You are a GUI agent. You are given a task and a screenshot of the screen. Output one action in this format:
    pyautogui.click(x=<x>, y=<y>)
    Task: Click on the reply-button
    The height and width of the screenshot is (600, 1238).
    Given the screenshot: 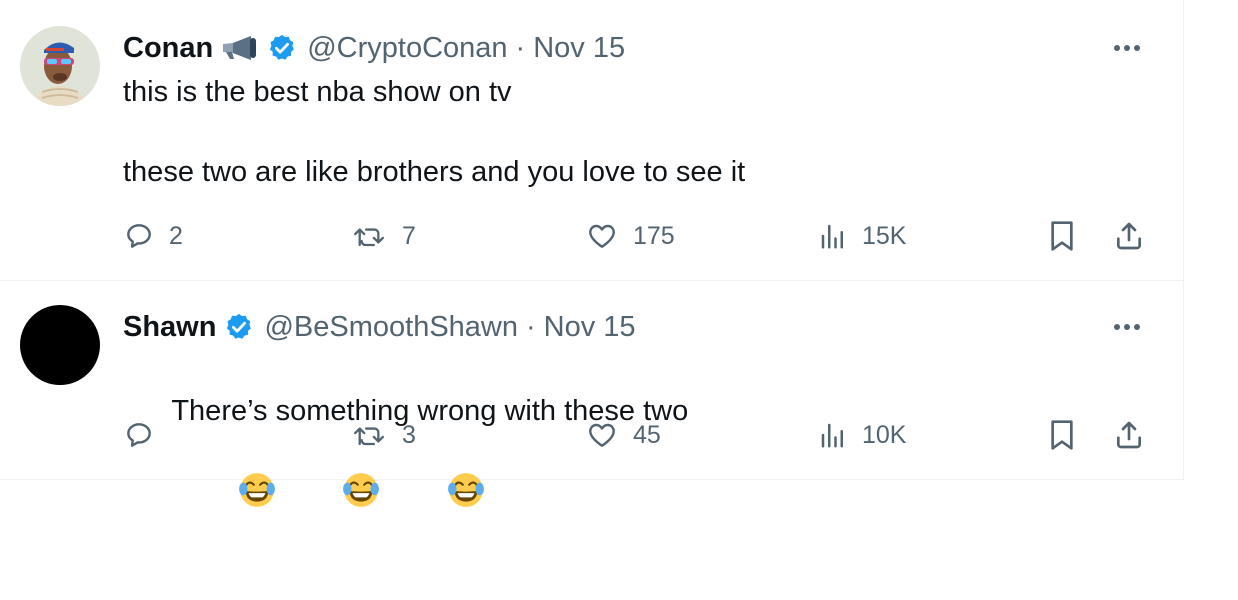 What is the action you would take?
    pyautogui.click(x=146, y=435)
    